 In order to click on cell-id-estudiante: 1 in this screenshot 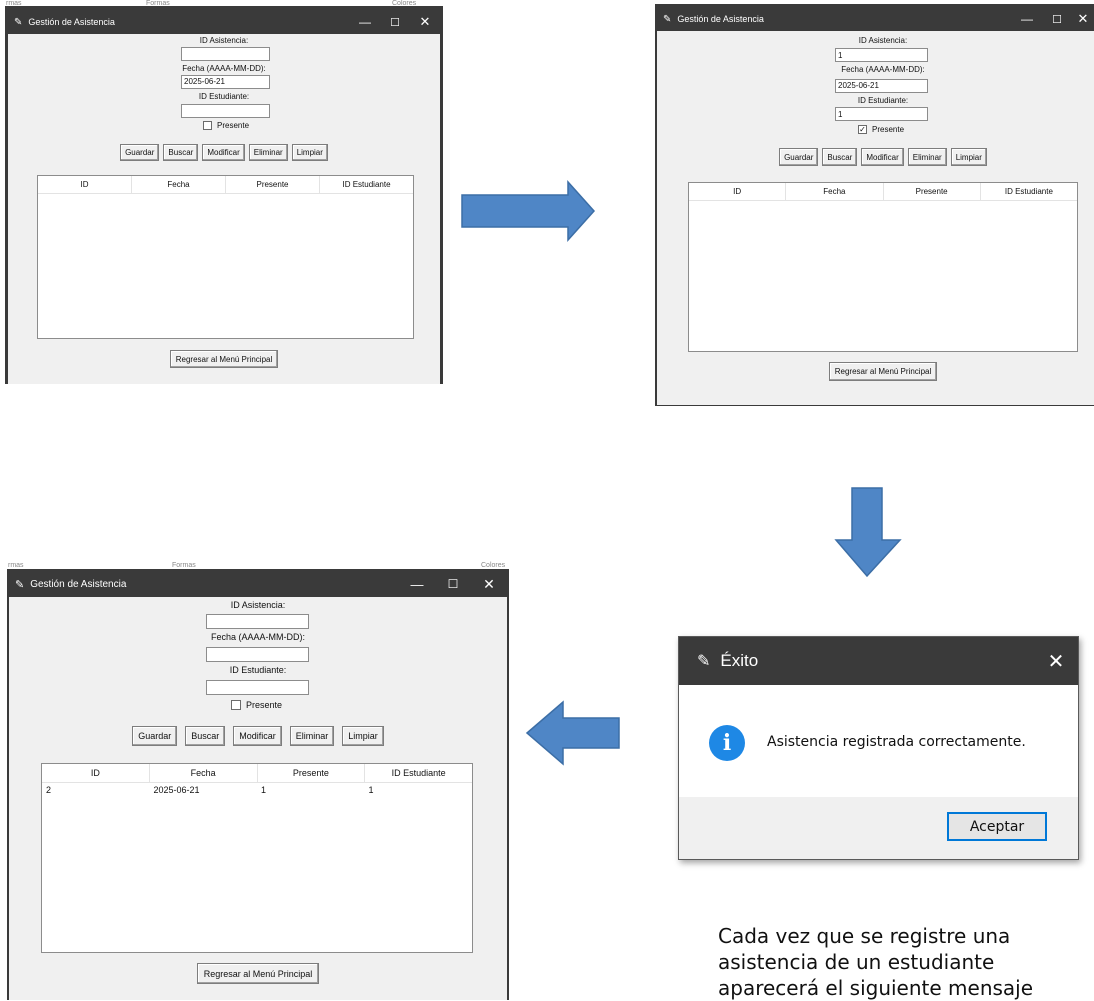, I will do `click(371, 790)`.